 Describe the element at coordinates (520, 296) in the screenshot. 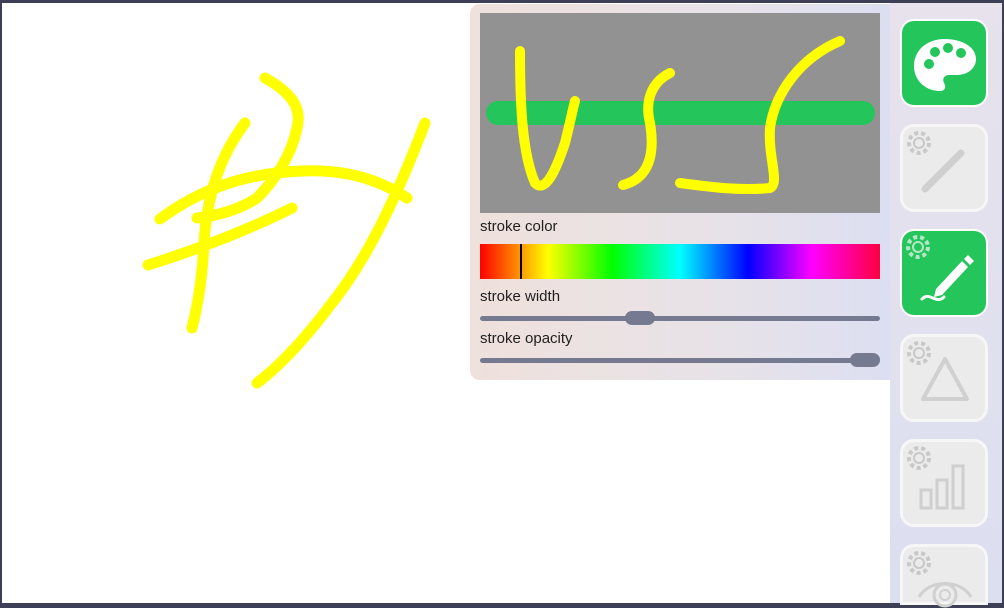

I see `stroke-width-label: stroke width` at that location.